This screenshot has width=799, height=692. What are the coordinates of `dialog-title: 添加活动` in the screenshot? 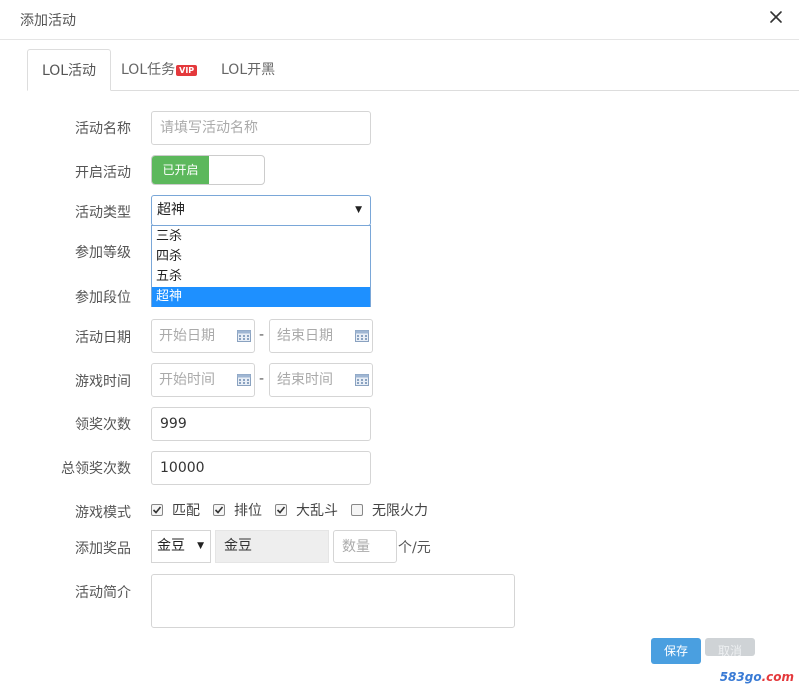 It's located at (48, 21).